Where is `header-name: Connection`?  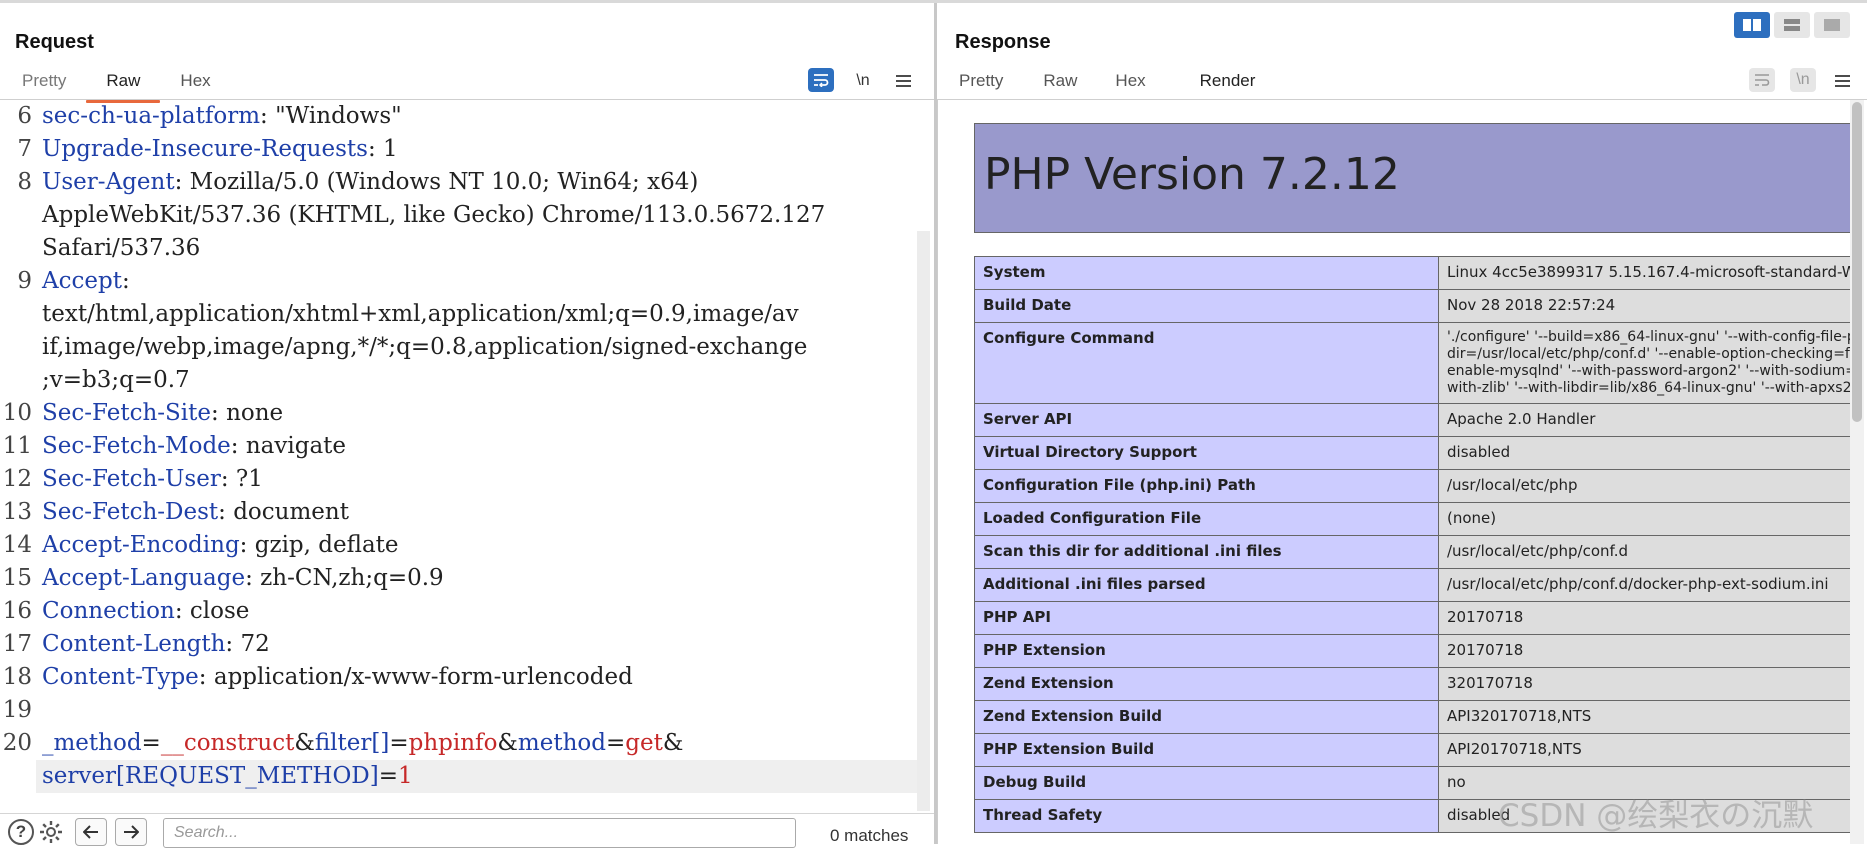
header-name: Connection is located at coordinates (108, 611).